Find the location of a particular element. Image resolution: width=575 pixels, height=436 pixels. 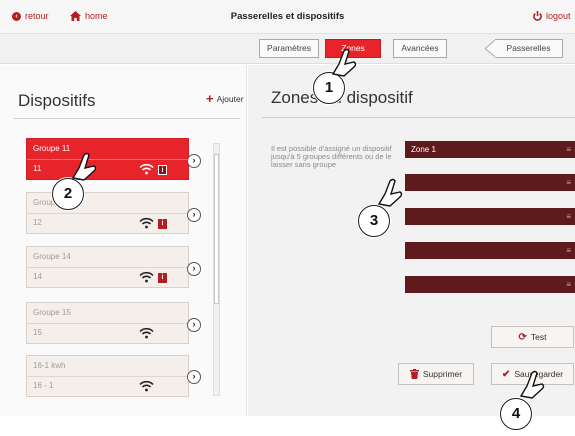

test-button: ⟳ Test is located at coordinates (532, 337).